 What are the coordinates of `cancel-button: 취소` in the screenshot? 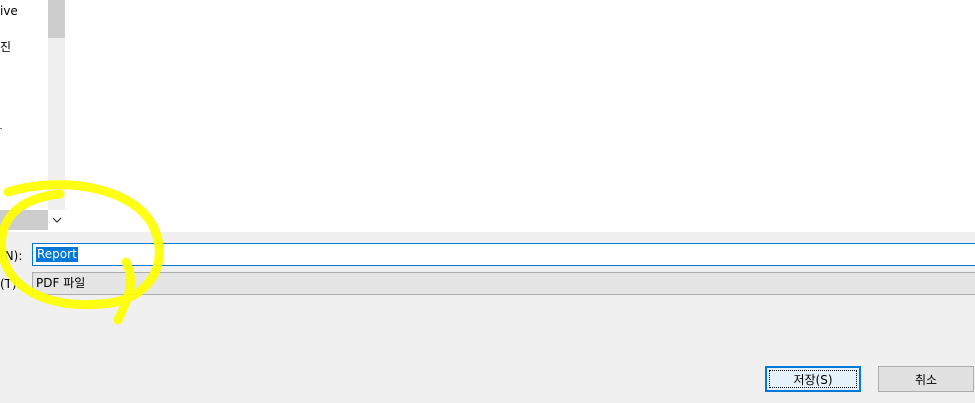 It's located at (926, 379).